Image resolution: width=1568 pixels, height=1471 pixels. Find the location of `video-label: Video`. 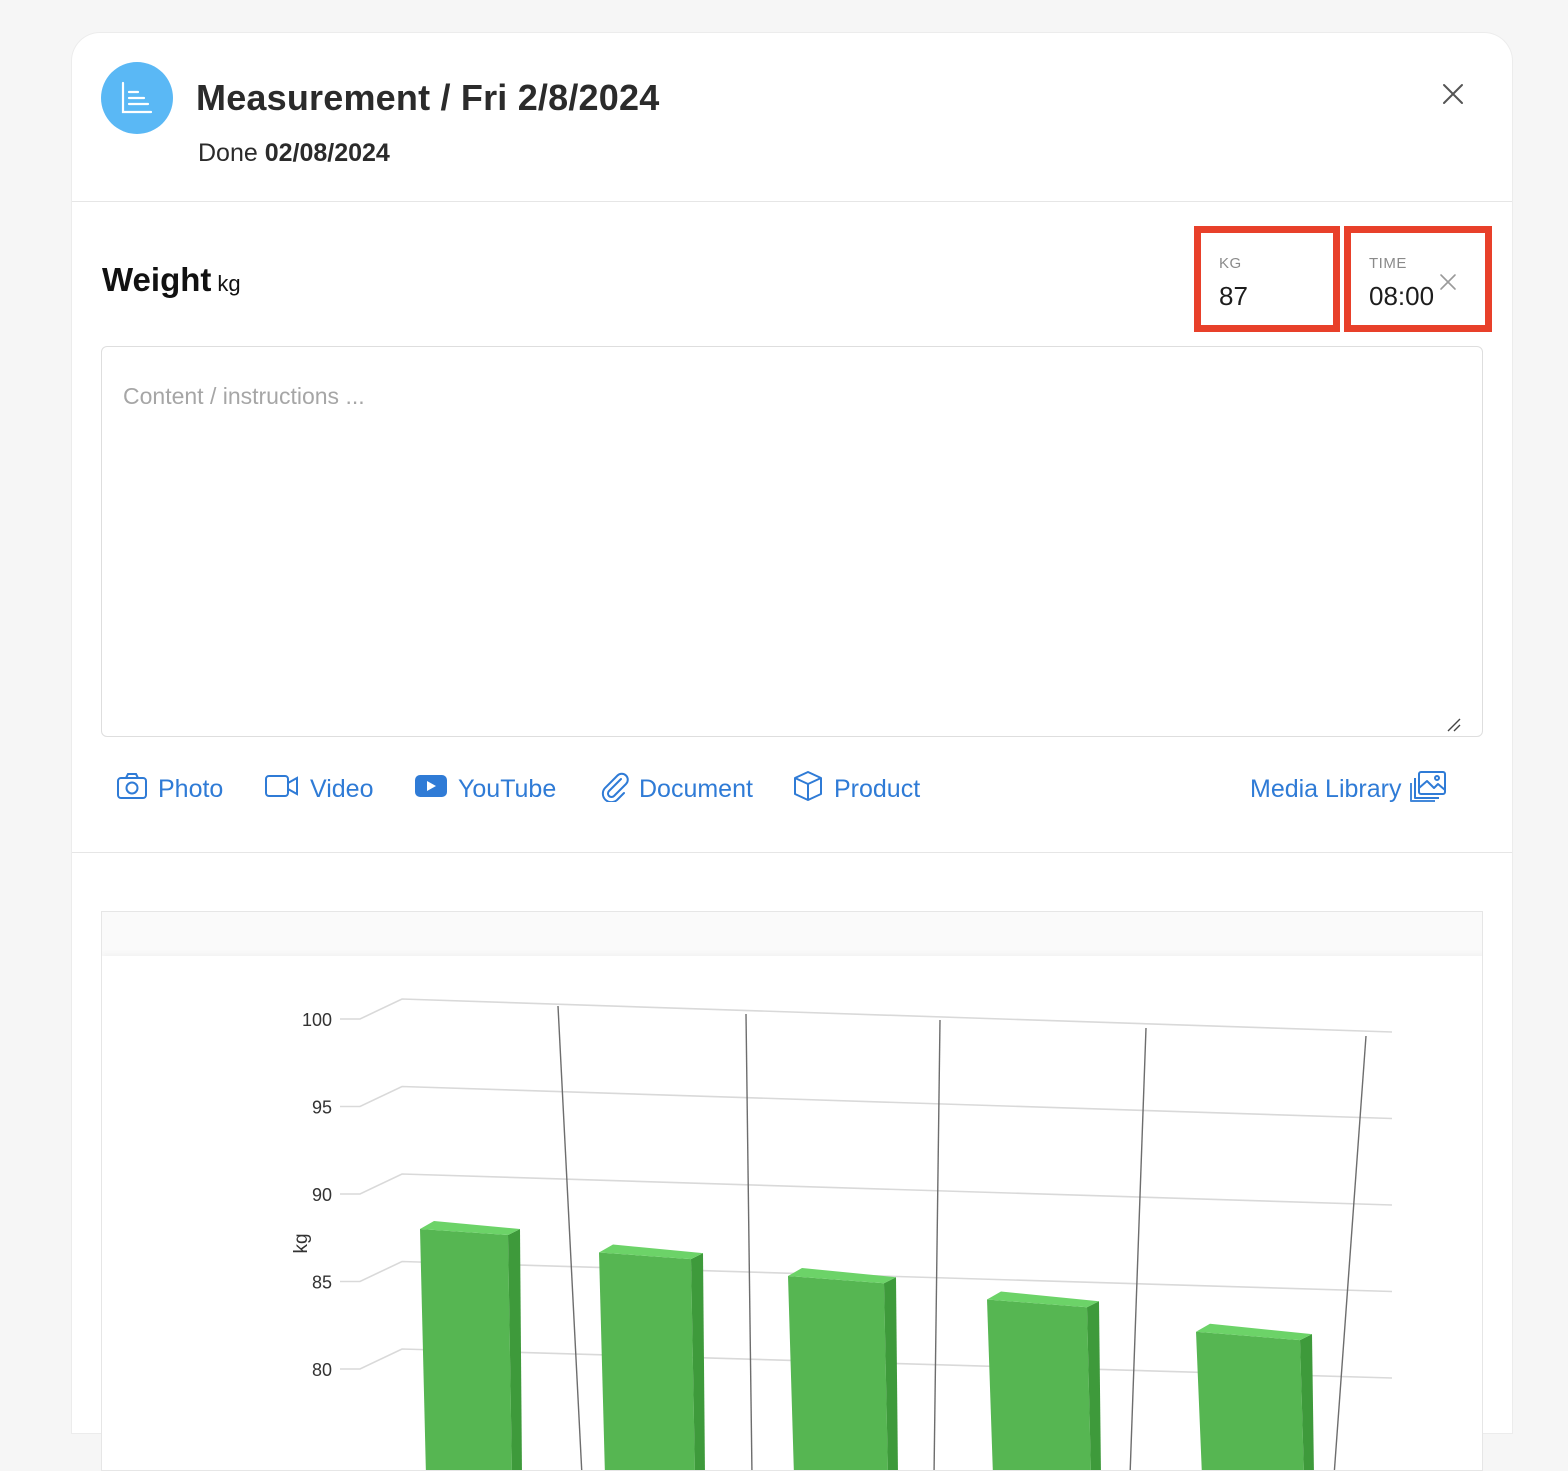

video-label: Video is located at coordinates (342, 789).